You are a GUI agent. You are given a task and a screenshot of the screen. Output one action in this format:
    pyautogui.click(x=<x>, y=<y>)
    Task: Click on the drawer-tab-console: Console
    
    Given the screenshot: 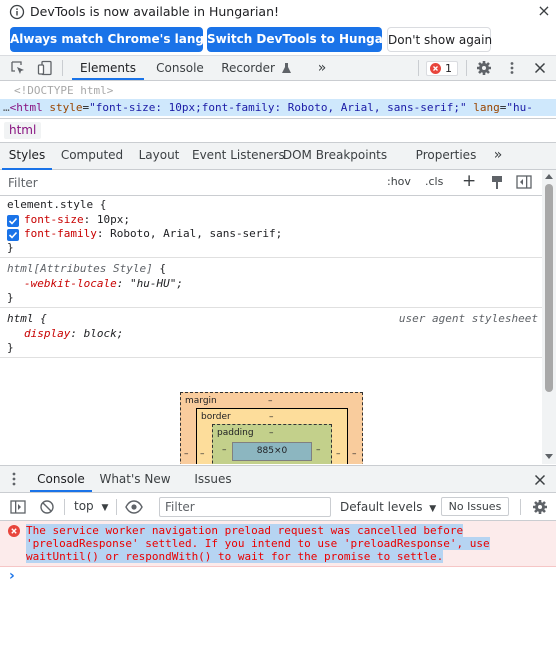 What is the action you would take?
    pyautogui.click(x=61, y=479)
    